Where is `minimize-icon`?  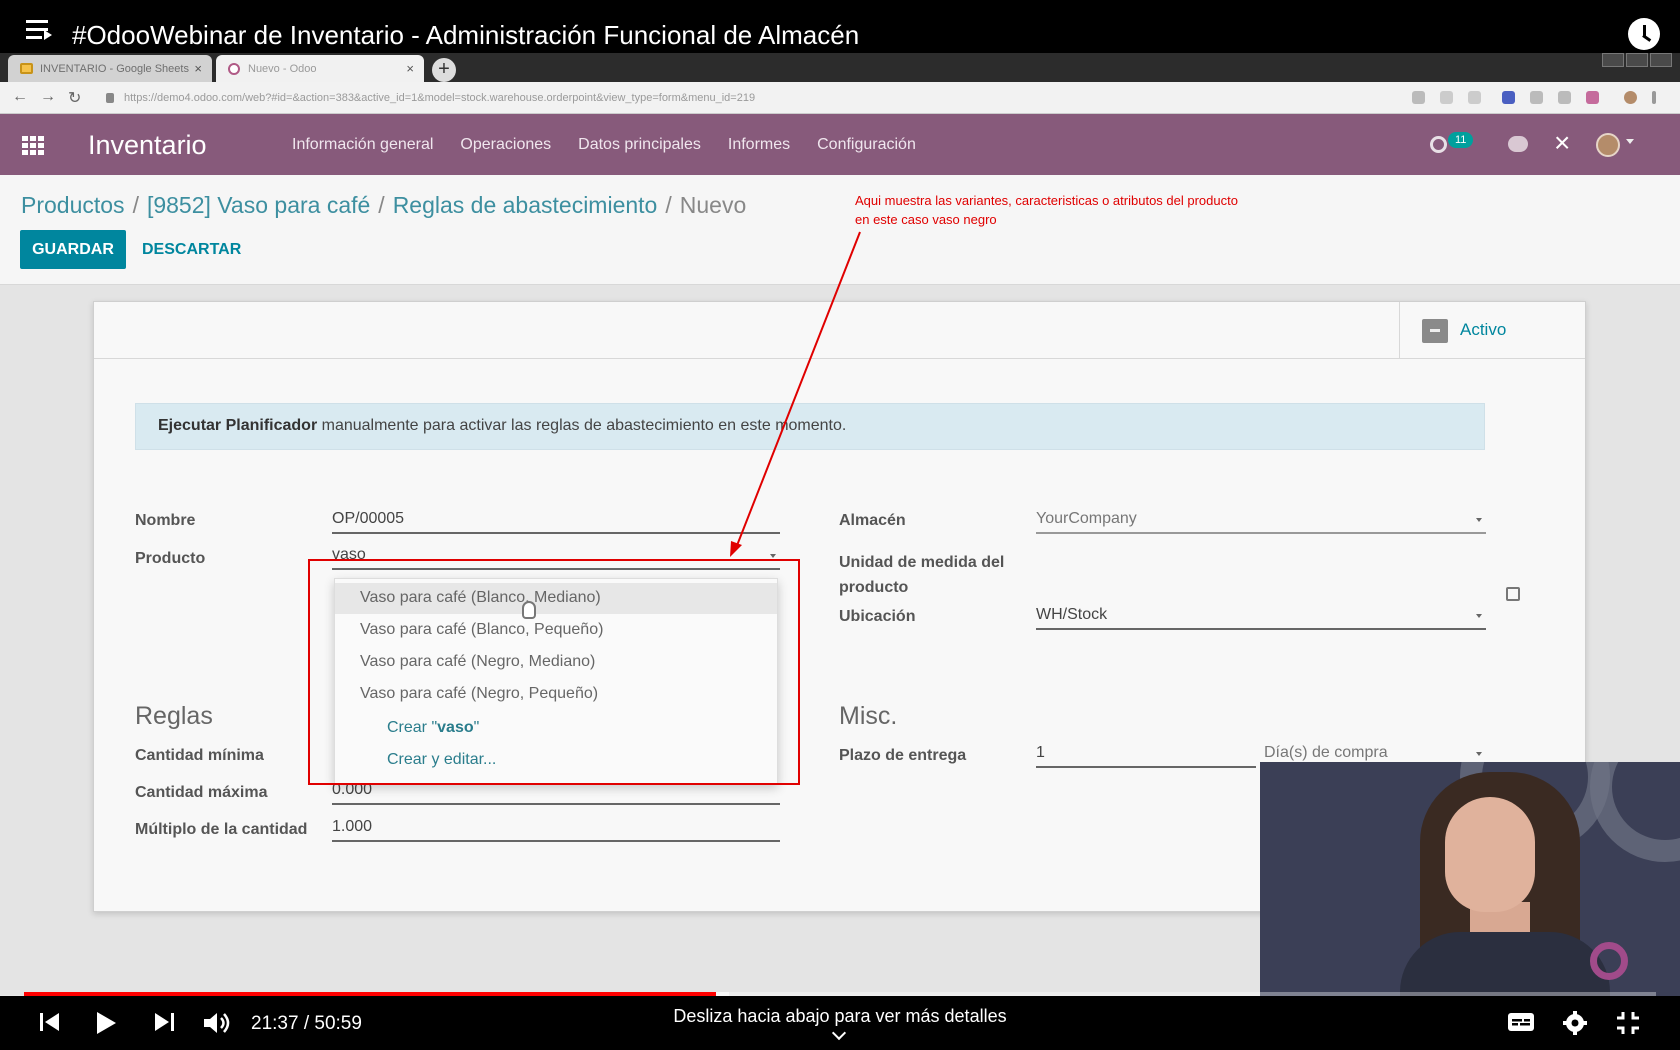
minimize-icon is located at coordinates (1613, 60).